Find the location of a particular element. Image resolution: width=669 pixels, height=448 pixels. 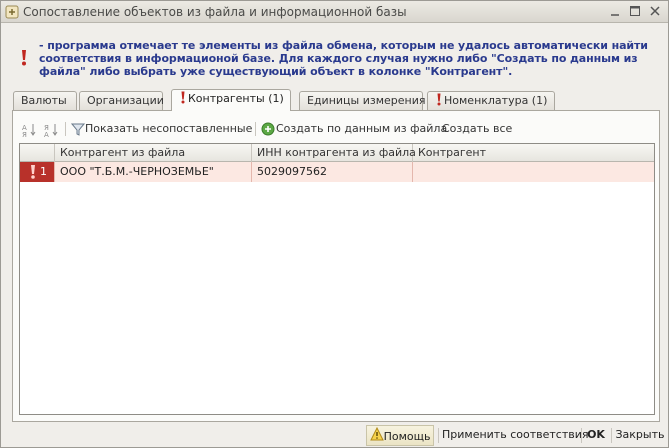

tab-label: Организации is located at coordinates (125, 100).